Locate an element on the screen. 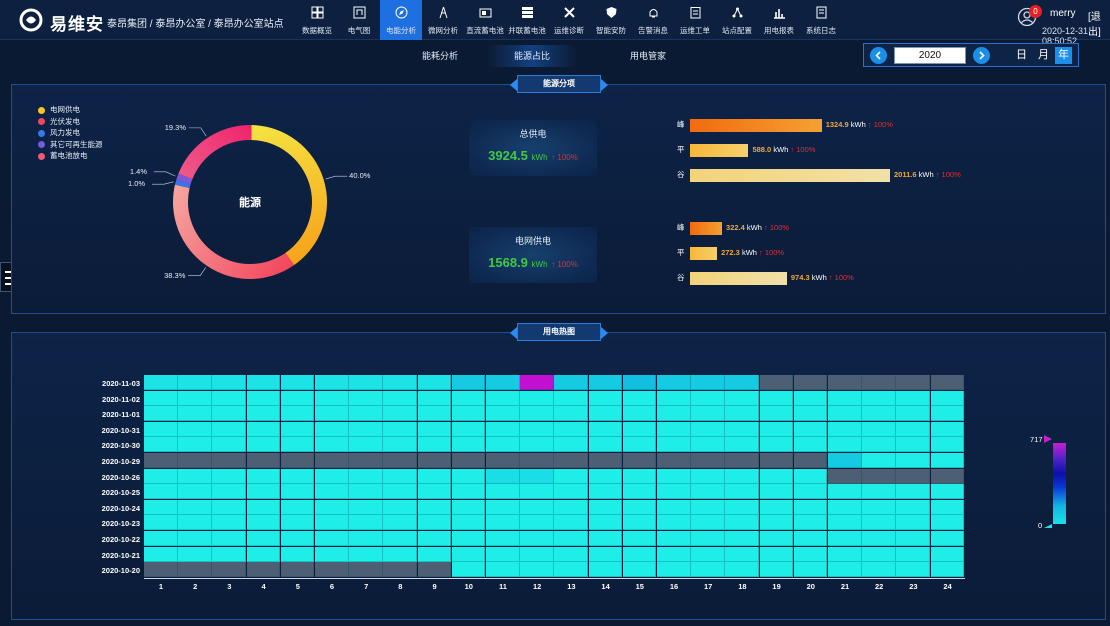 The image size is (1110, 626). legend-item: 光伏发电 is located at coordinates (59, 121).